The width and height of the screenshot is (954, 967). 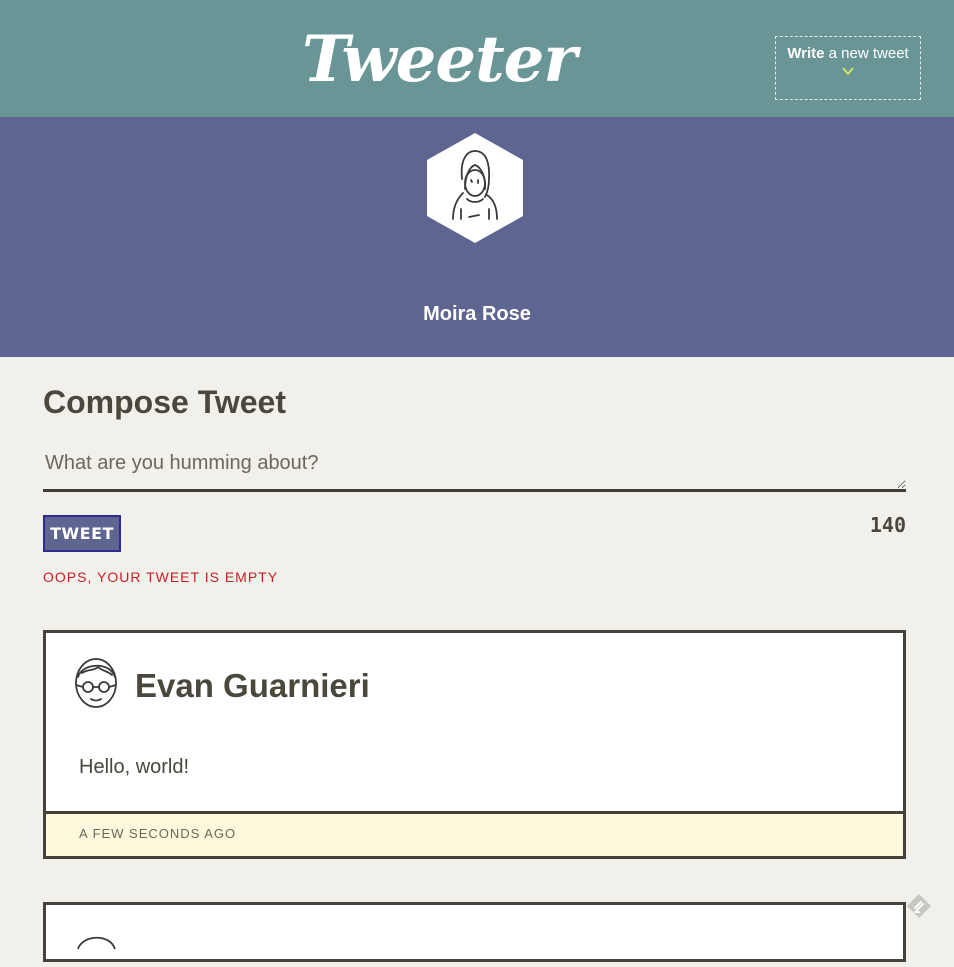 What do you see at coordinates (474, 466) in the screenshot?
I see `tweet-textarea` at bounding box center [474, 466].